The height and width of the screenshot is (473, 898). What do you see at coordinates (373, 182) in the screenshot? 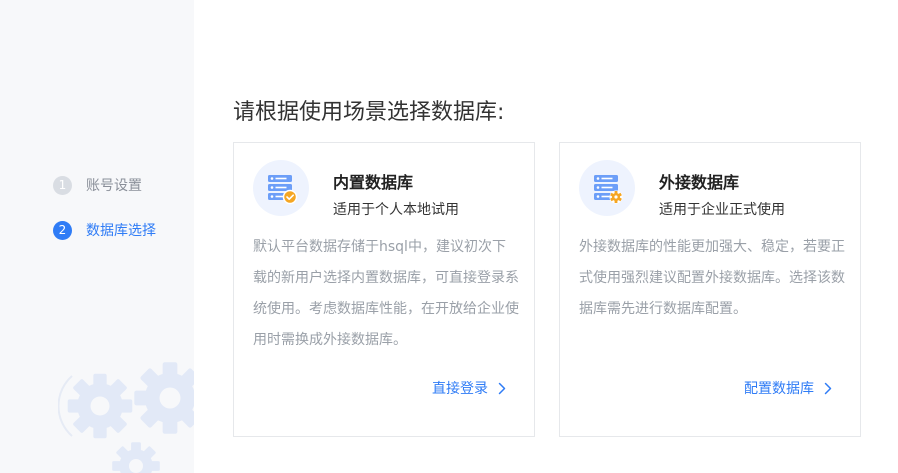
I see `card-title: 内置数据库` at bounding box center [373, 182].